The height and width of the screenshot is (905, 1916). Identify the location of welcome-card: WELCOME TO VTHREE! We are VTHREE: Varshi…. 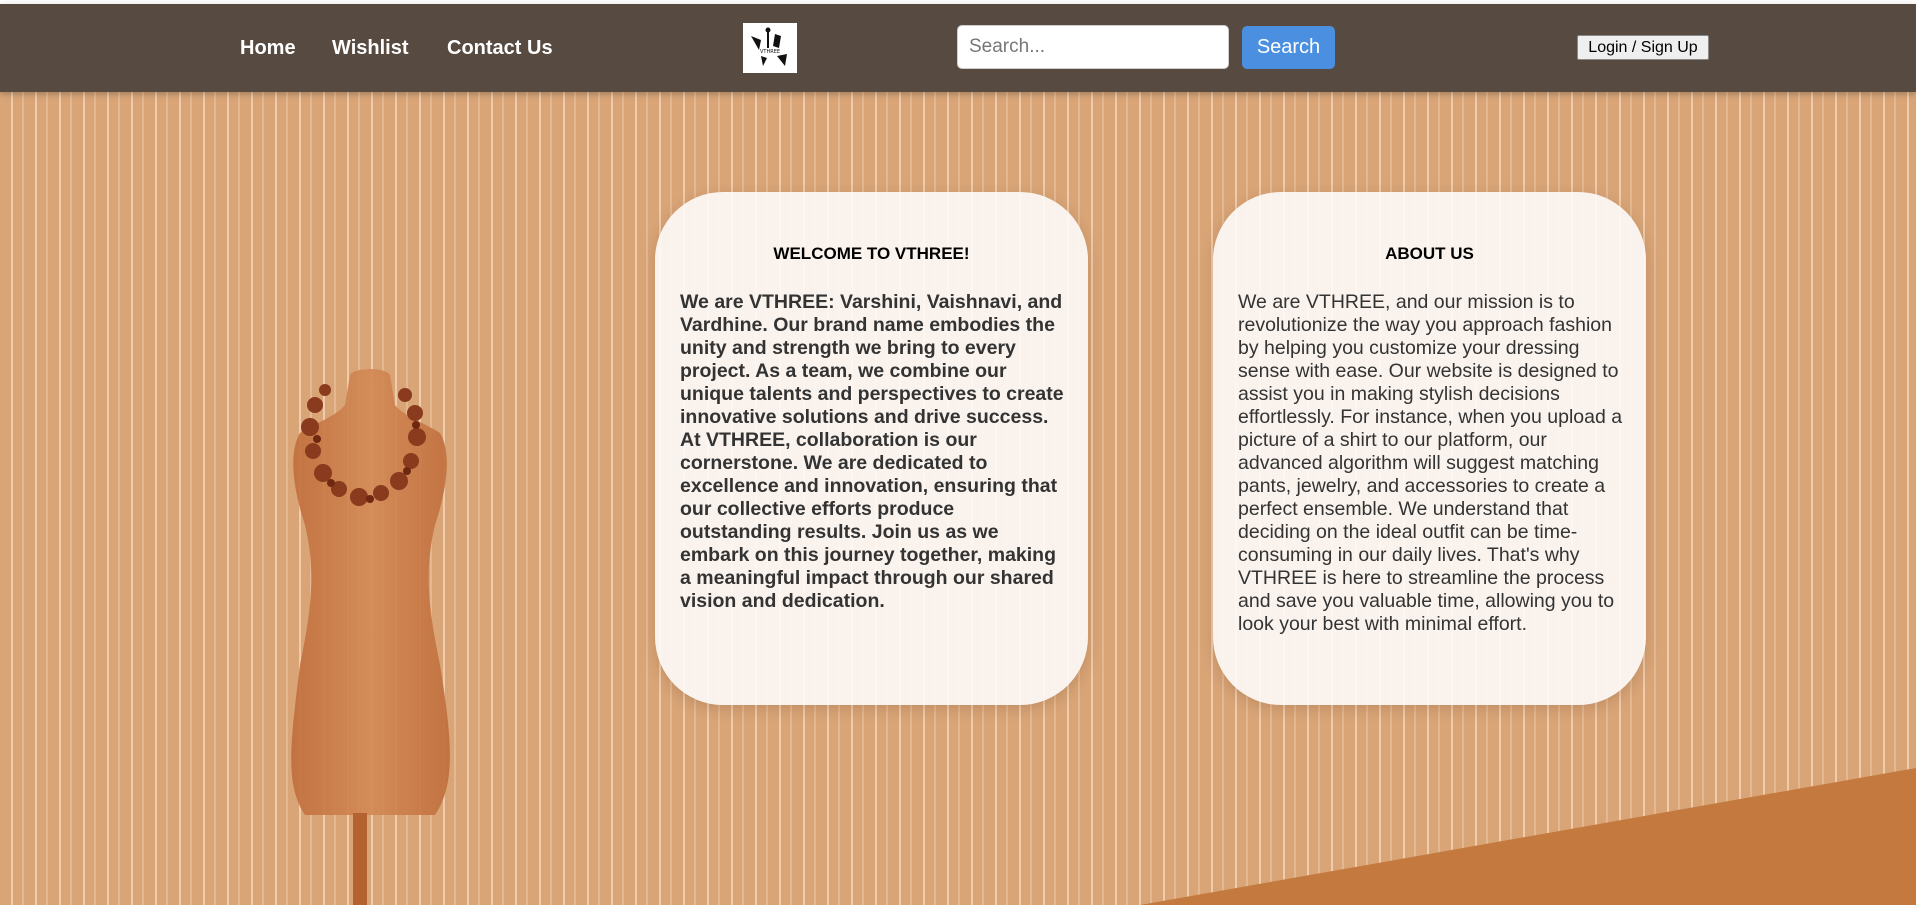
(871, 448).